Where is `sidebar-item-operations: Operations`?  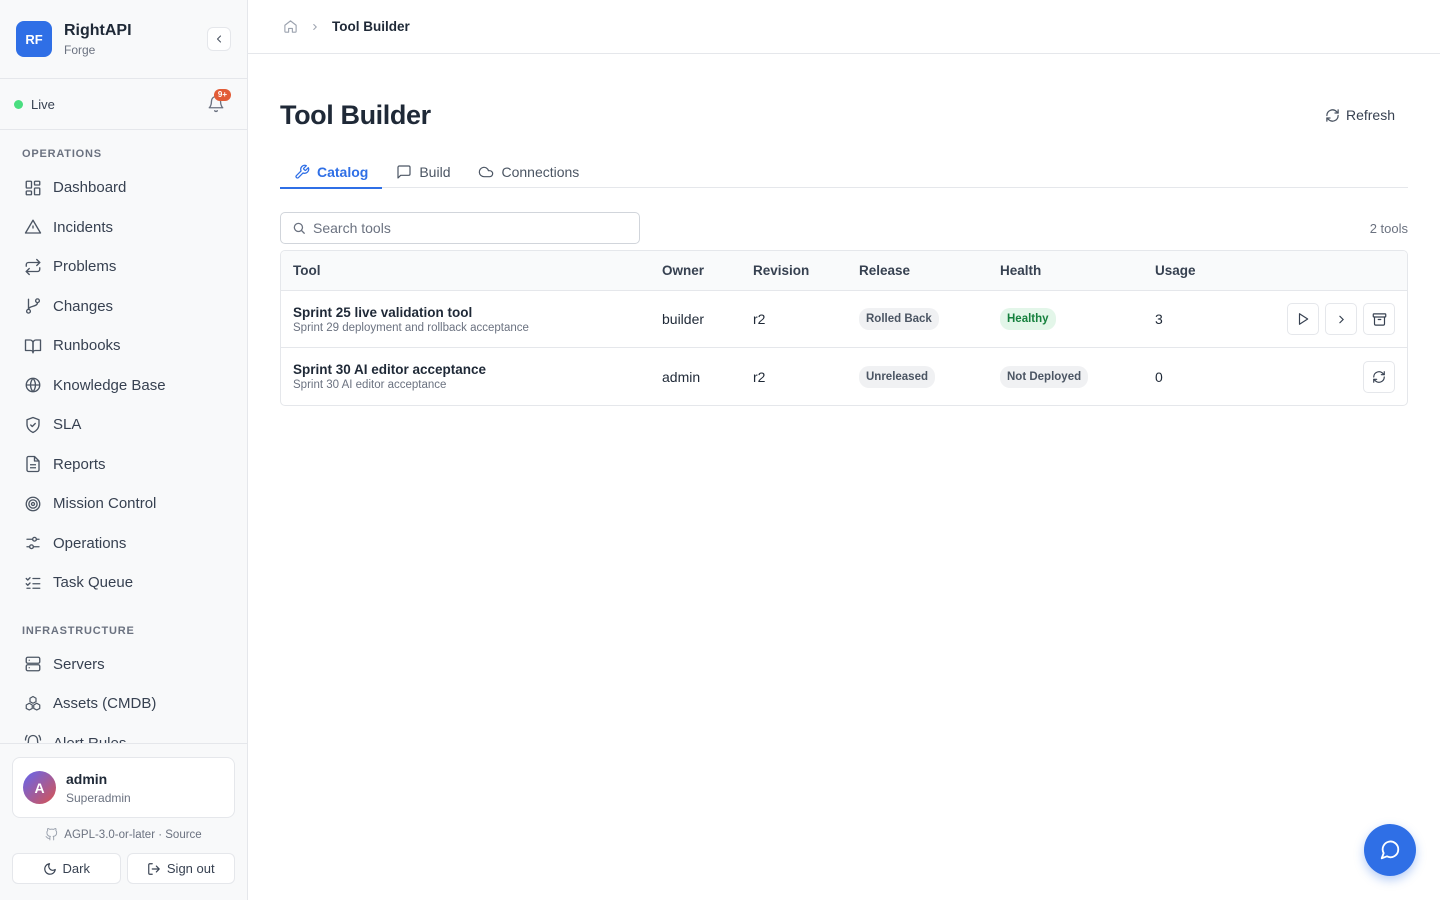 sidebar-item-operations: Operations is located at coordinates (123, 544).